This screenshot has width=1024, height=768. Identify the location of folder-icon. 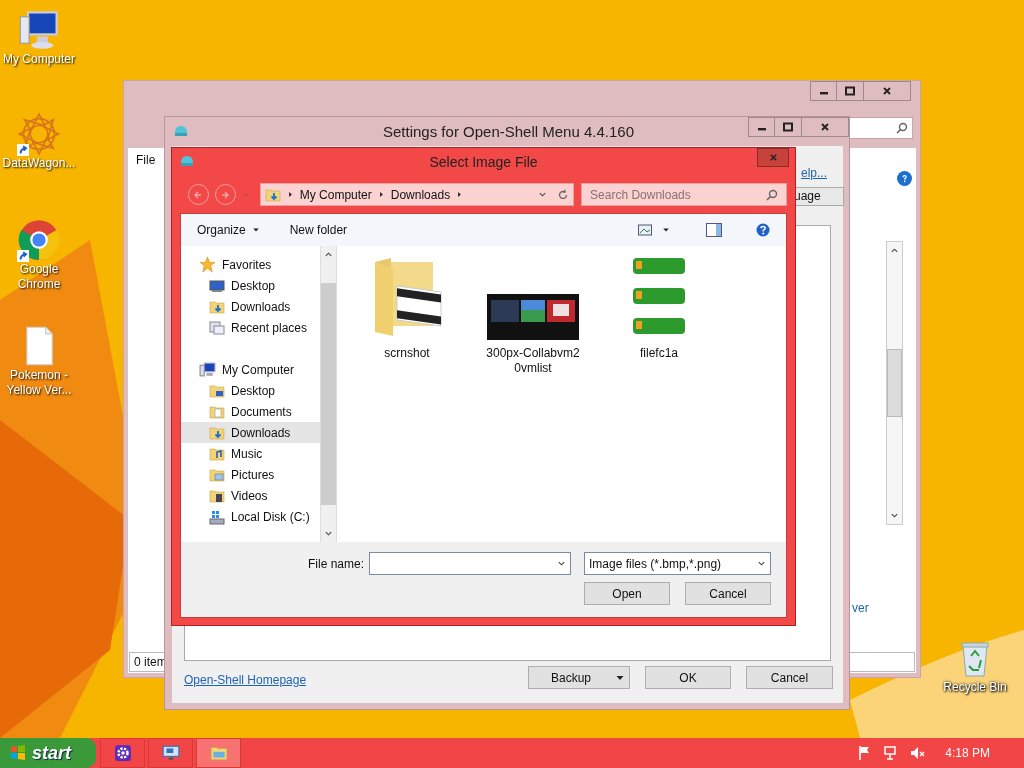
(218, 753).